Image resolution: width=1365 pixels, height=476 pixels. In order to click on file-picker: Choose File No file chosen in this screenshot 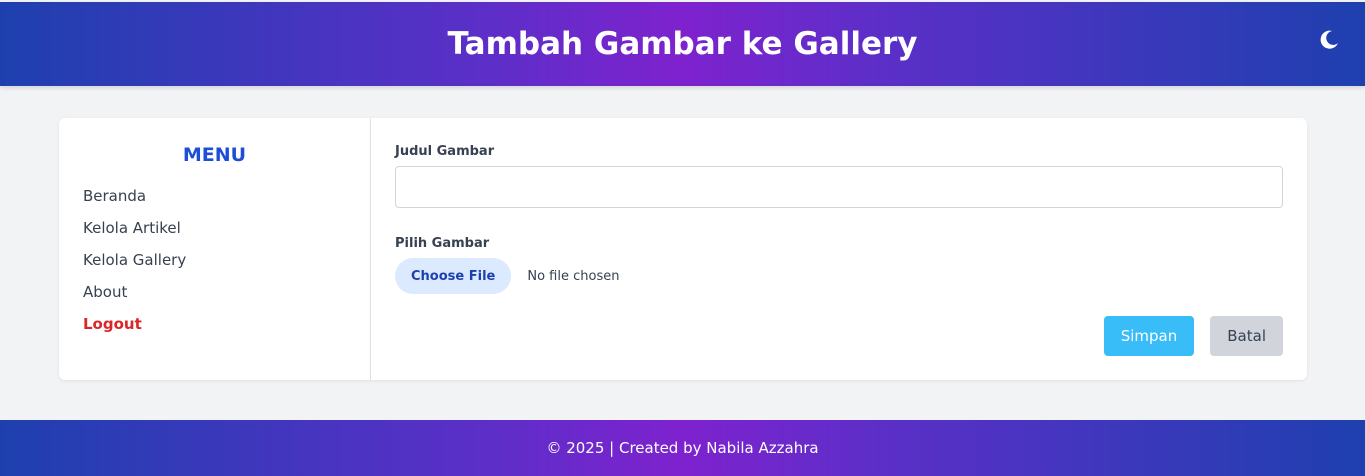, I will do `click(839, 276)`.